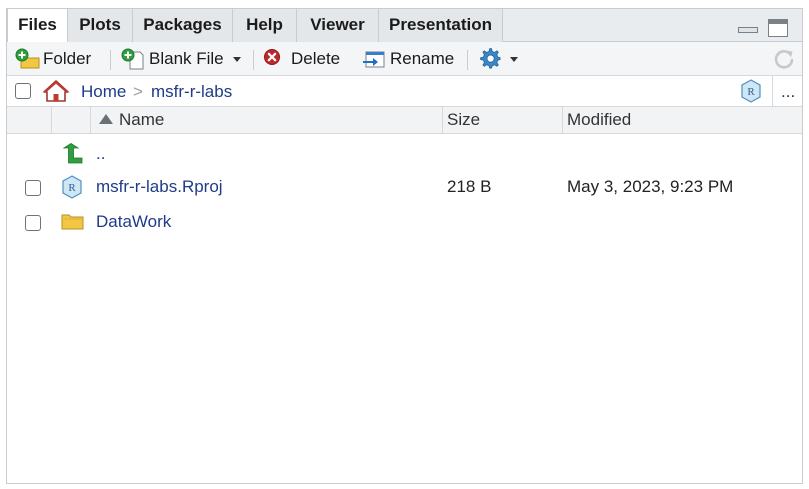  I want to click on delete-button: Delete, so click(301, 59).